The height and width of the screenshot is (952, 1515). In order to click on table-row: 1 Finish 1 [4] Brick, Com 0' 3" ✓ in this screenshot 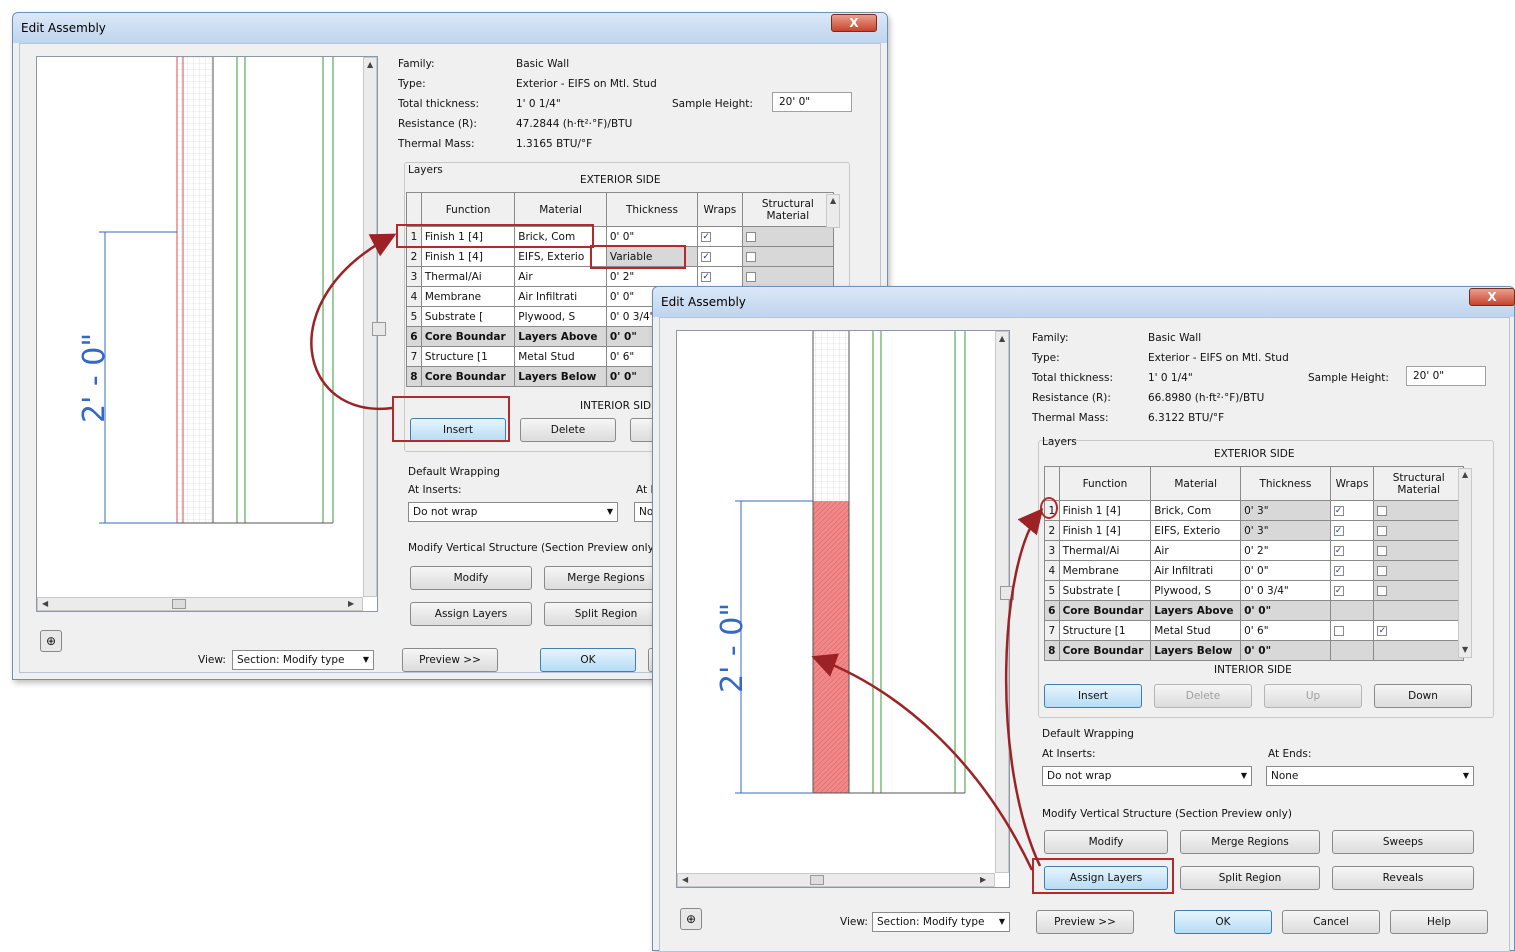, I will do `click(1254, 510)`.